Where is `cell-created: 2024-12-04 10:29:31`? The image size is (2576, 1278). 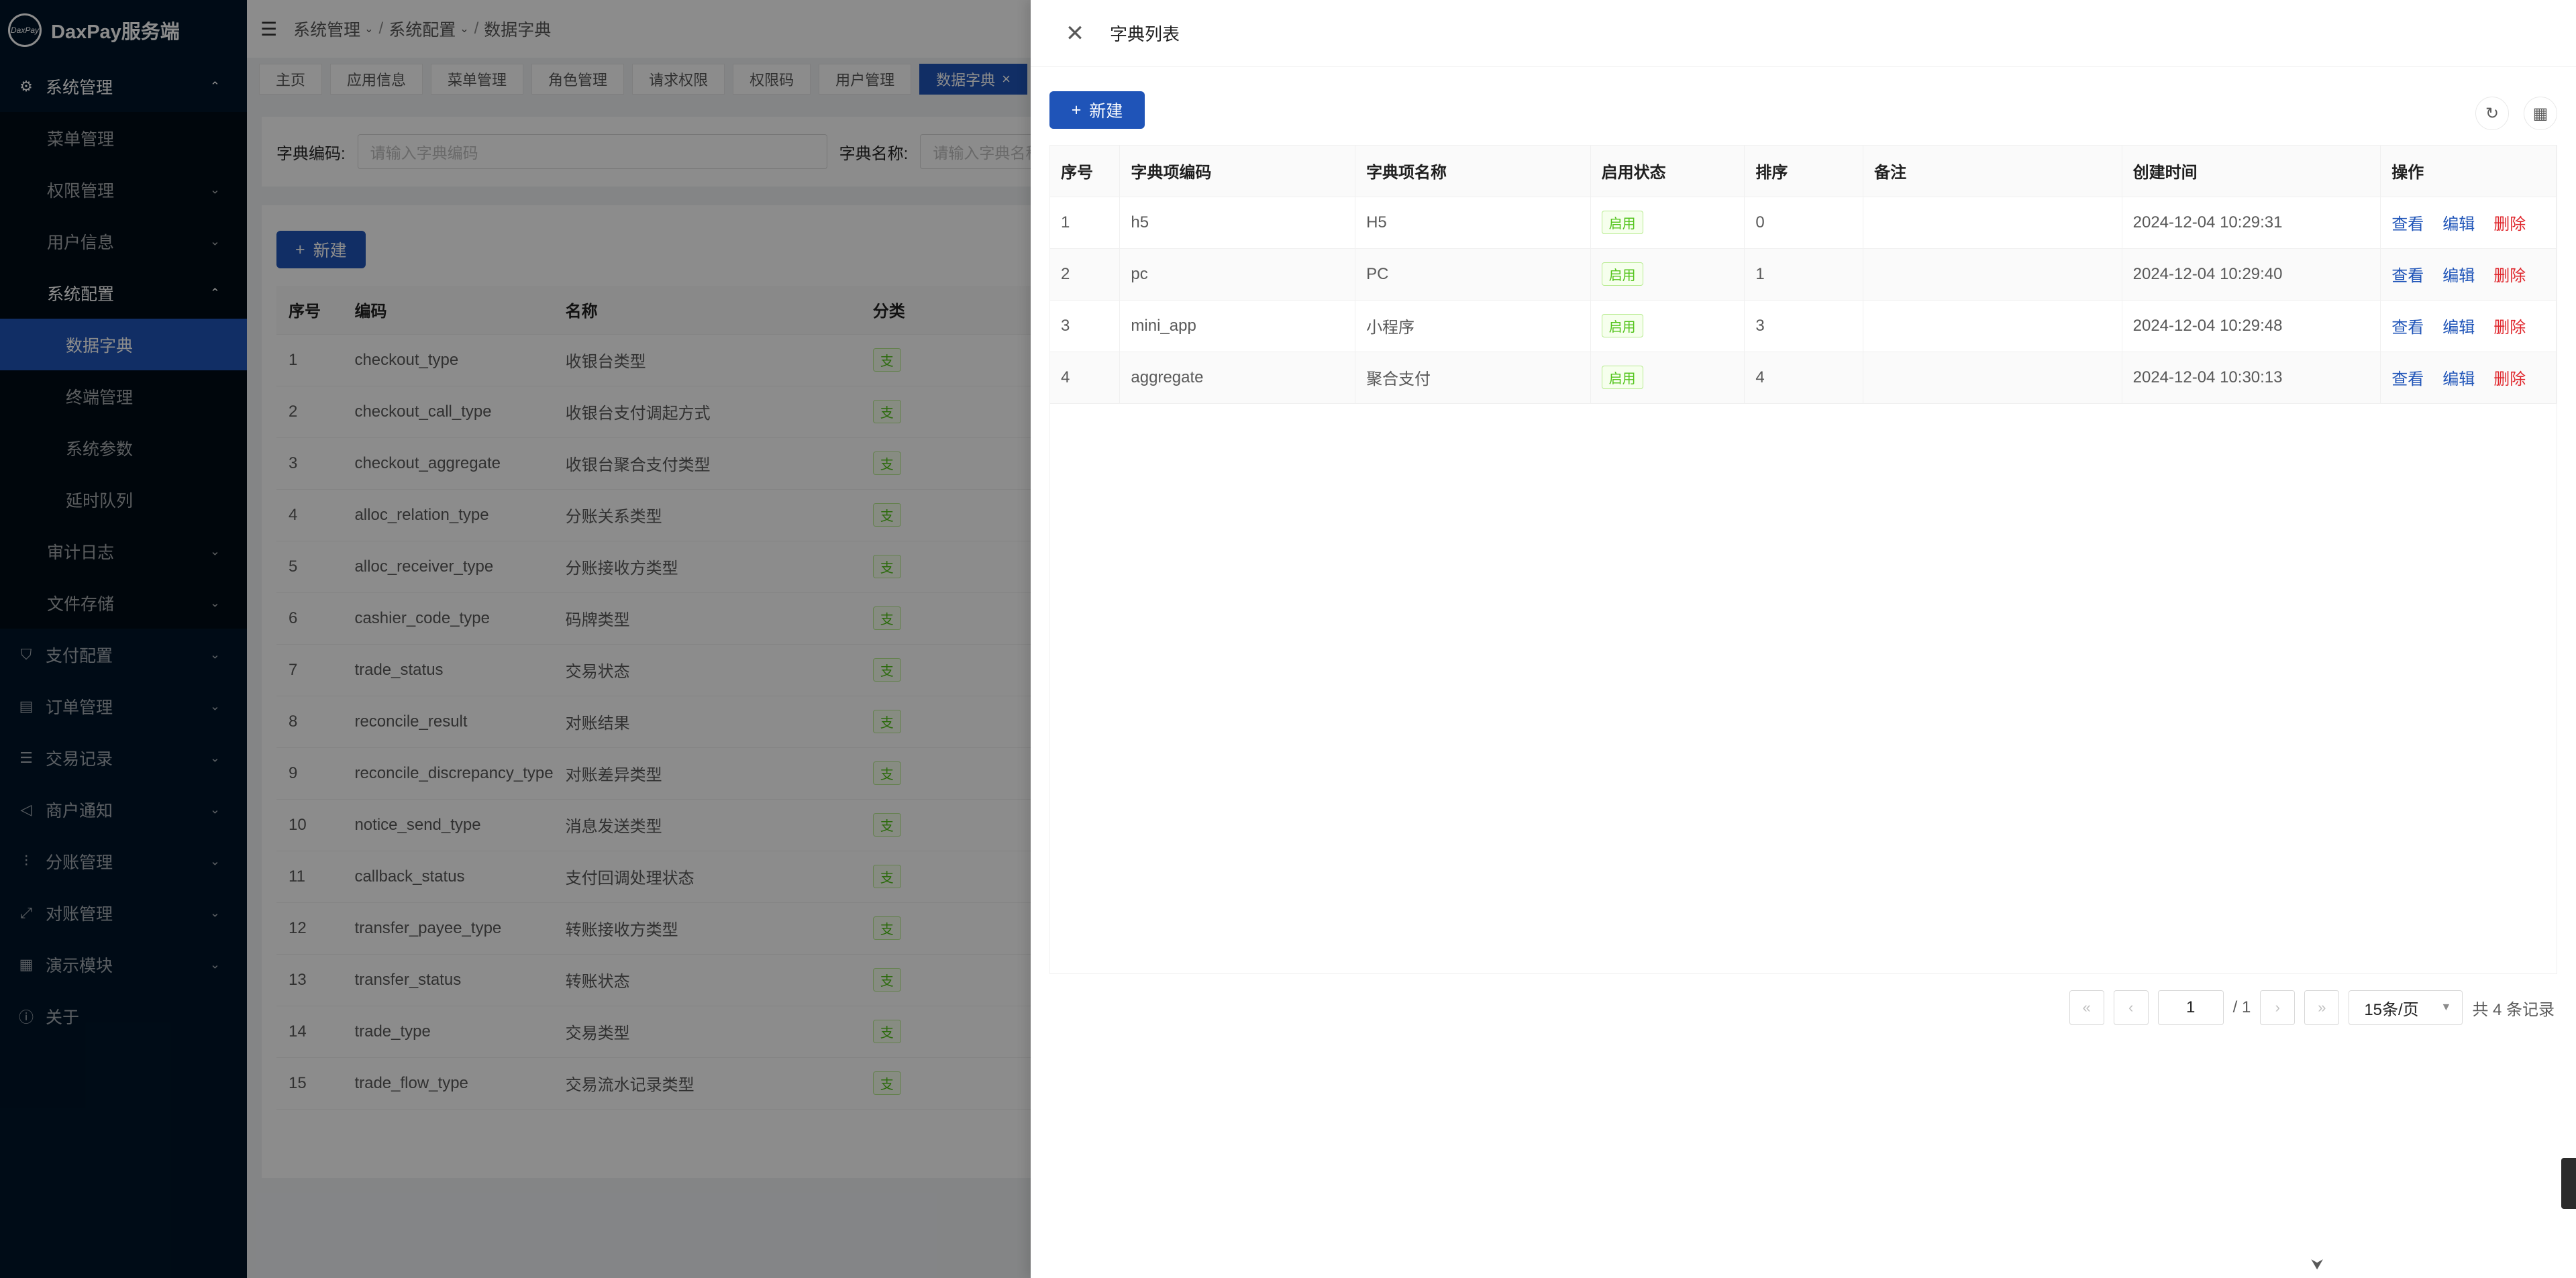 cell-created: 2024-12-04 10:29:31 is located at coordinates (2251, 223).